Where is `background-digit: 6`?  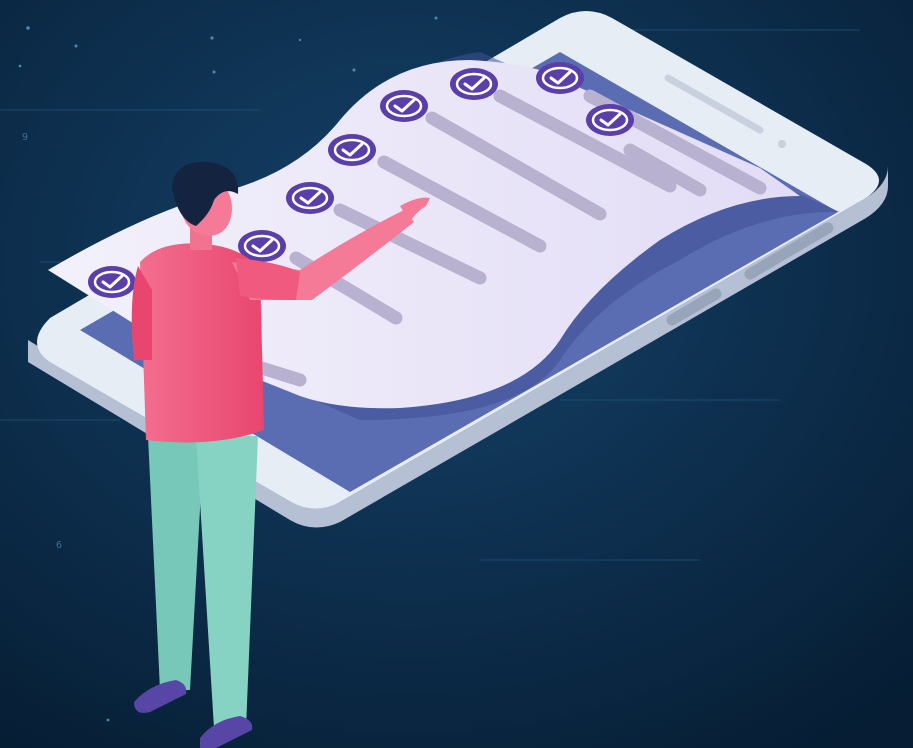
background-digit: 6 is located at coordinates (59, 545).